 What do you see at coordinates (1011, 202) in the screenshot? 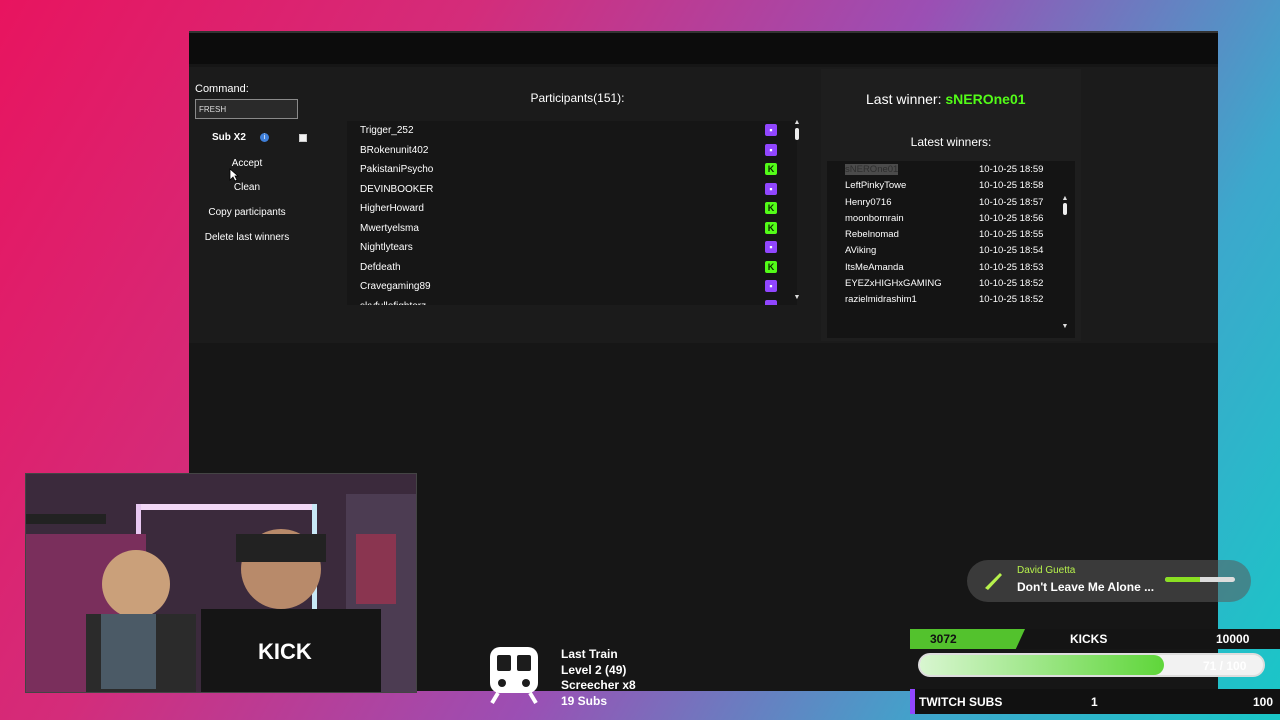
I see `winner-time: 10-10-25 18:57` at bounding box center [1011, 202].